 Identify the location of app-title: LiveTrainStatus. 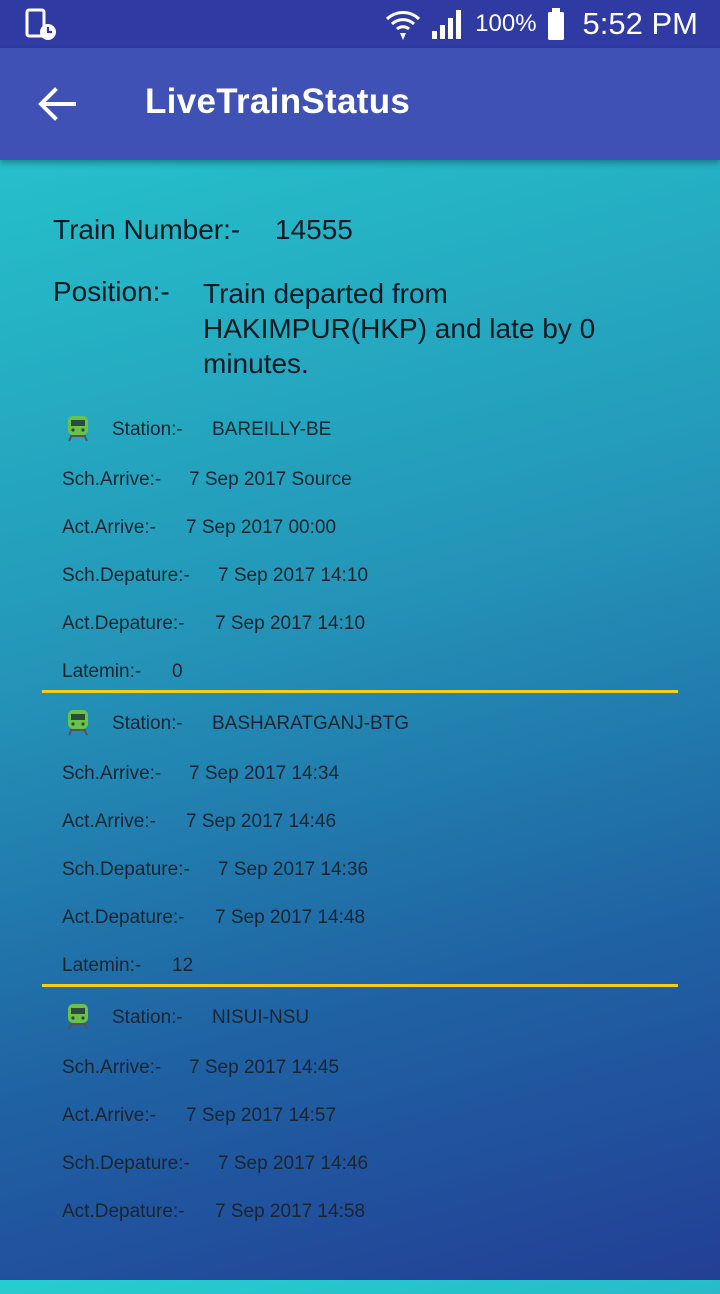
(278, 101).